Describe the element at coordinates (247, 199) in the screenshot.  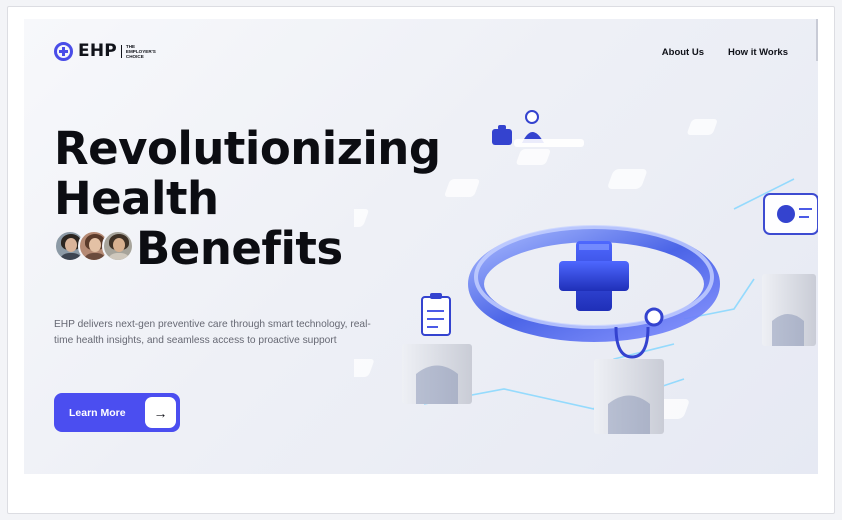
I see `hero-headline: Revolutionizing Health Benefits` at that location.